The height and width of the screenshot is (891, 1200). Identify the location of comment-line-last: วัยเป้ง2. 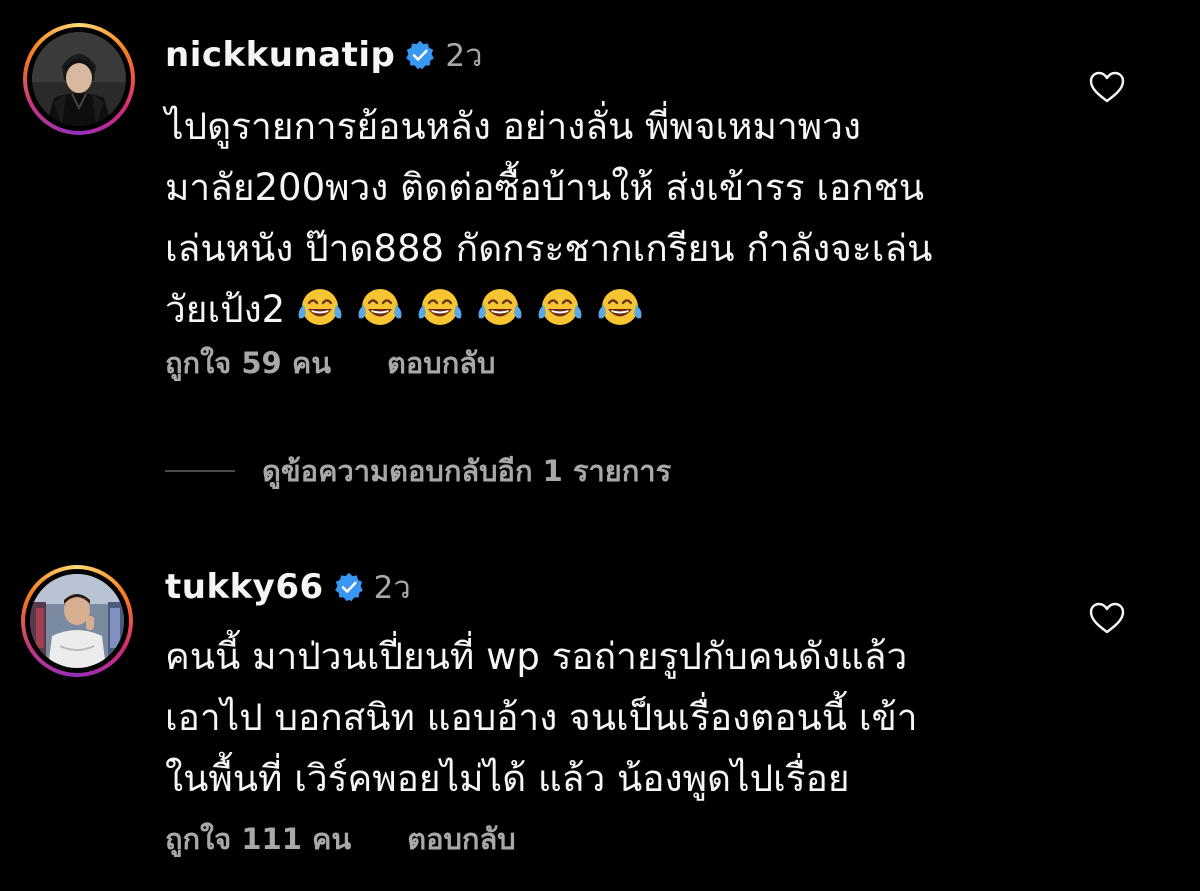
(615, 309).